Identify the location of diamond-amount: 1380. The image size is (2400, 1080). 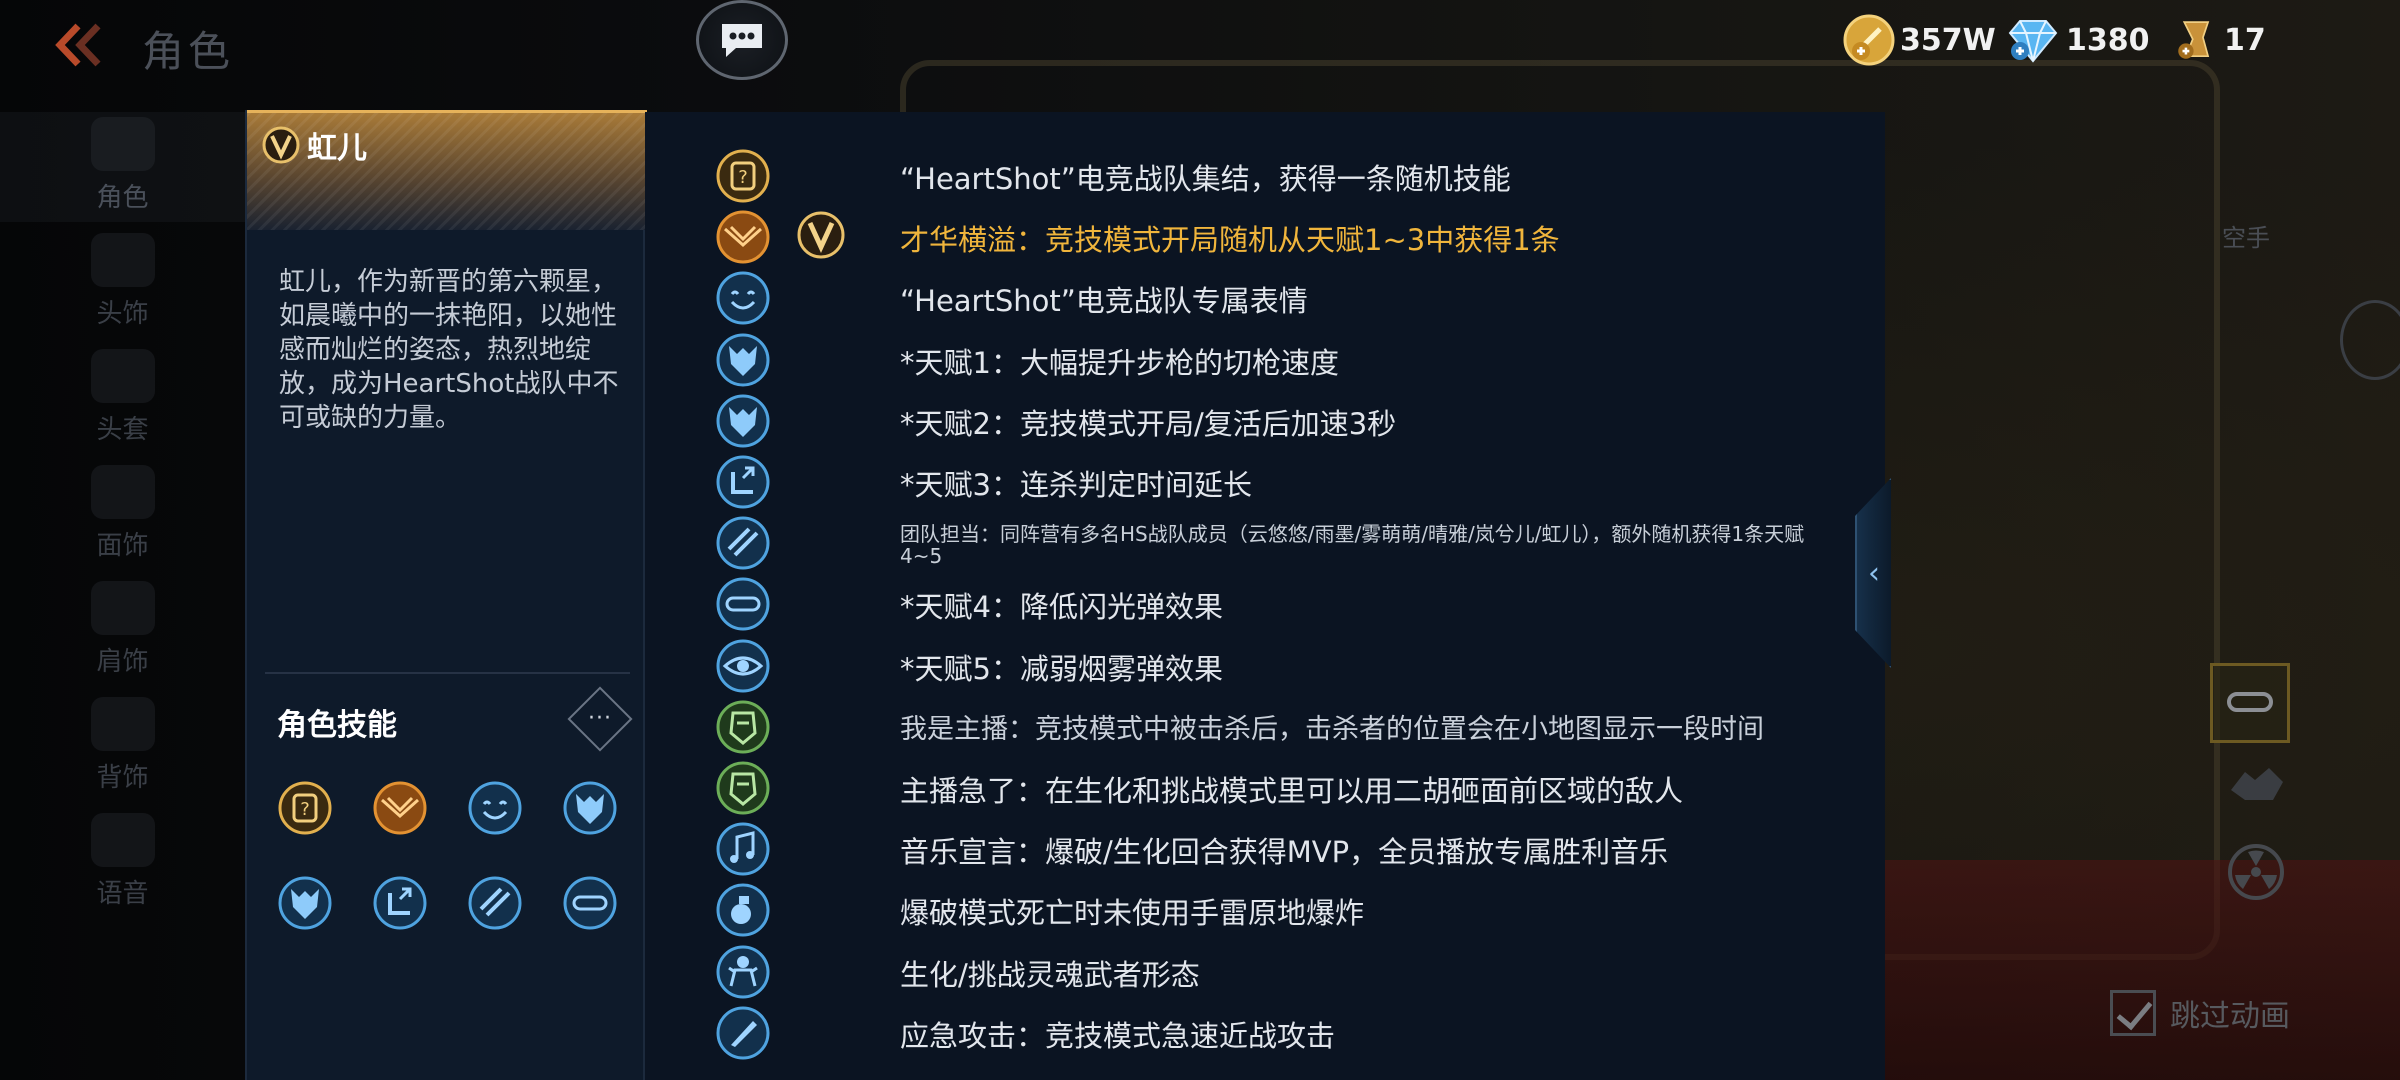
(2108, 40).